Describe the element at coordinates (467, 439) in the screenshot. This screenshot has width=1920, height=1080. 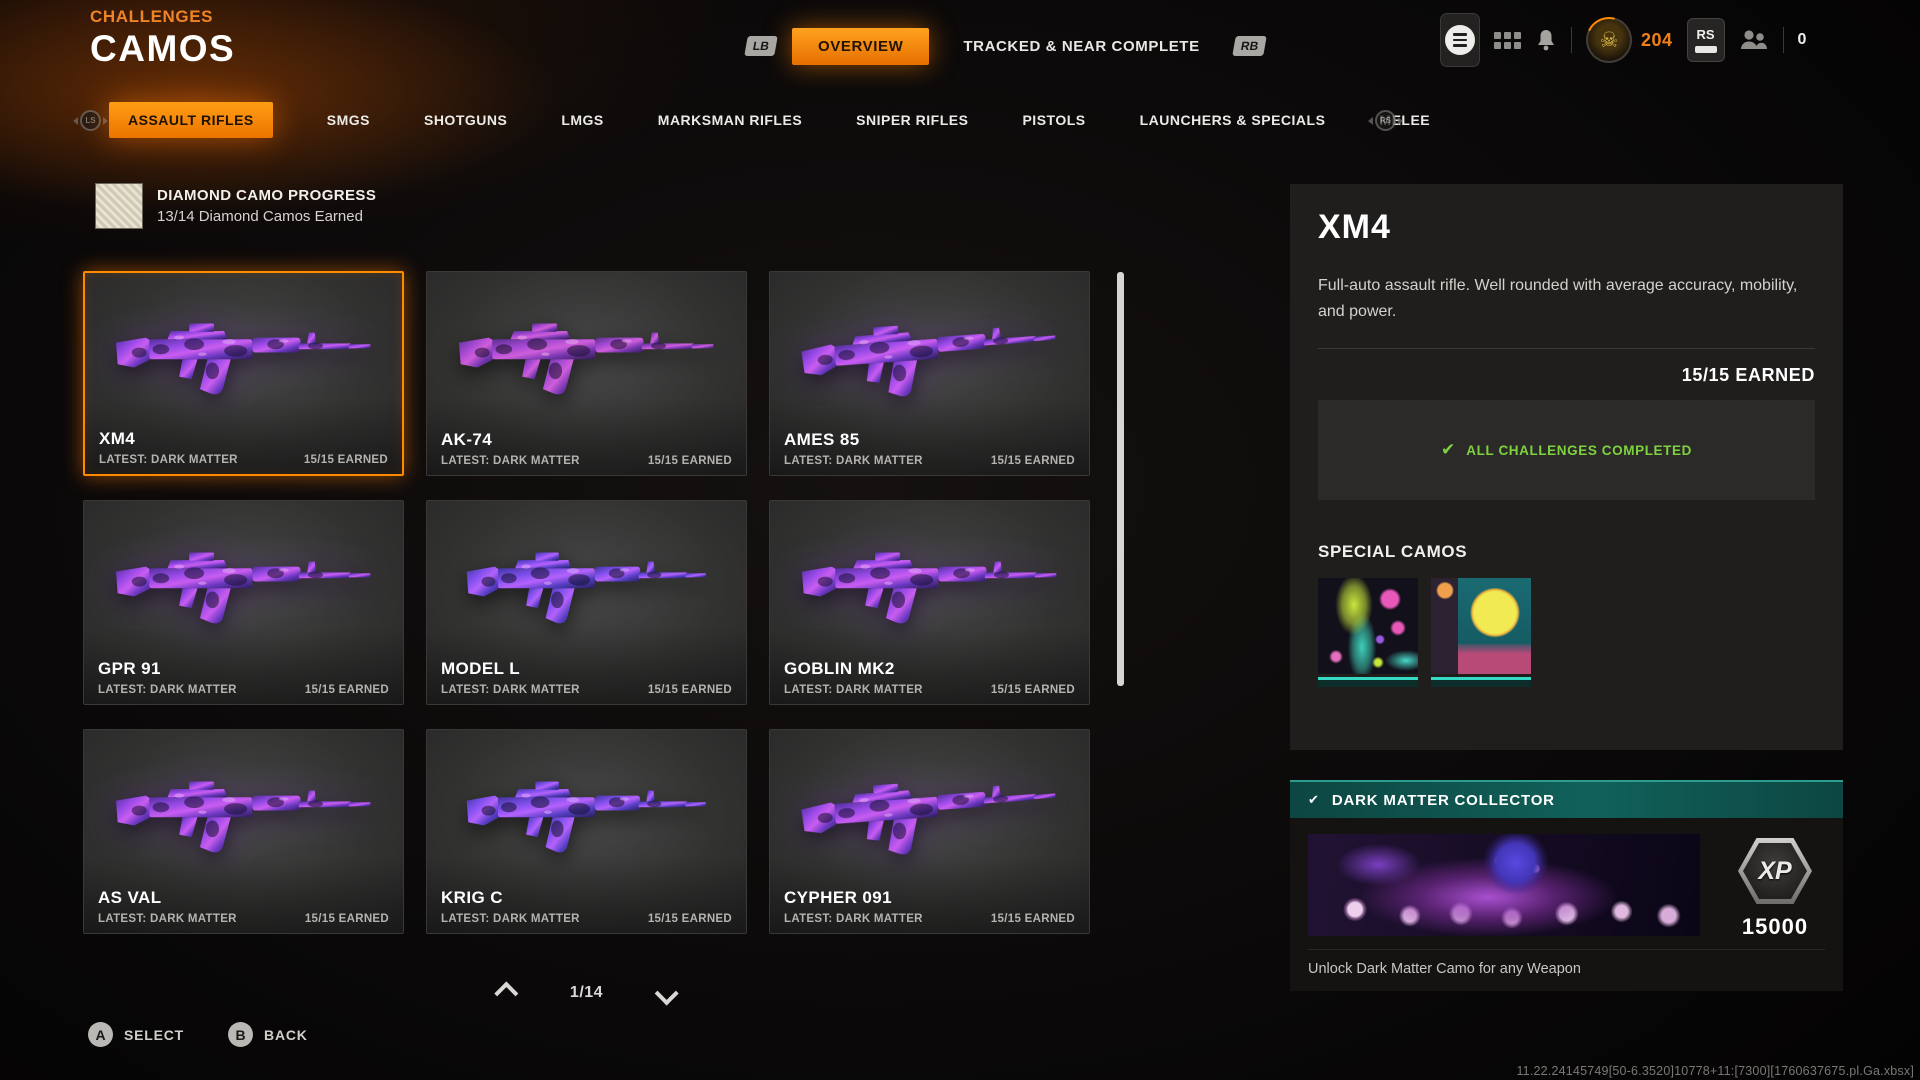
I see `weapon-name: AK-74` at that location.